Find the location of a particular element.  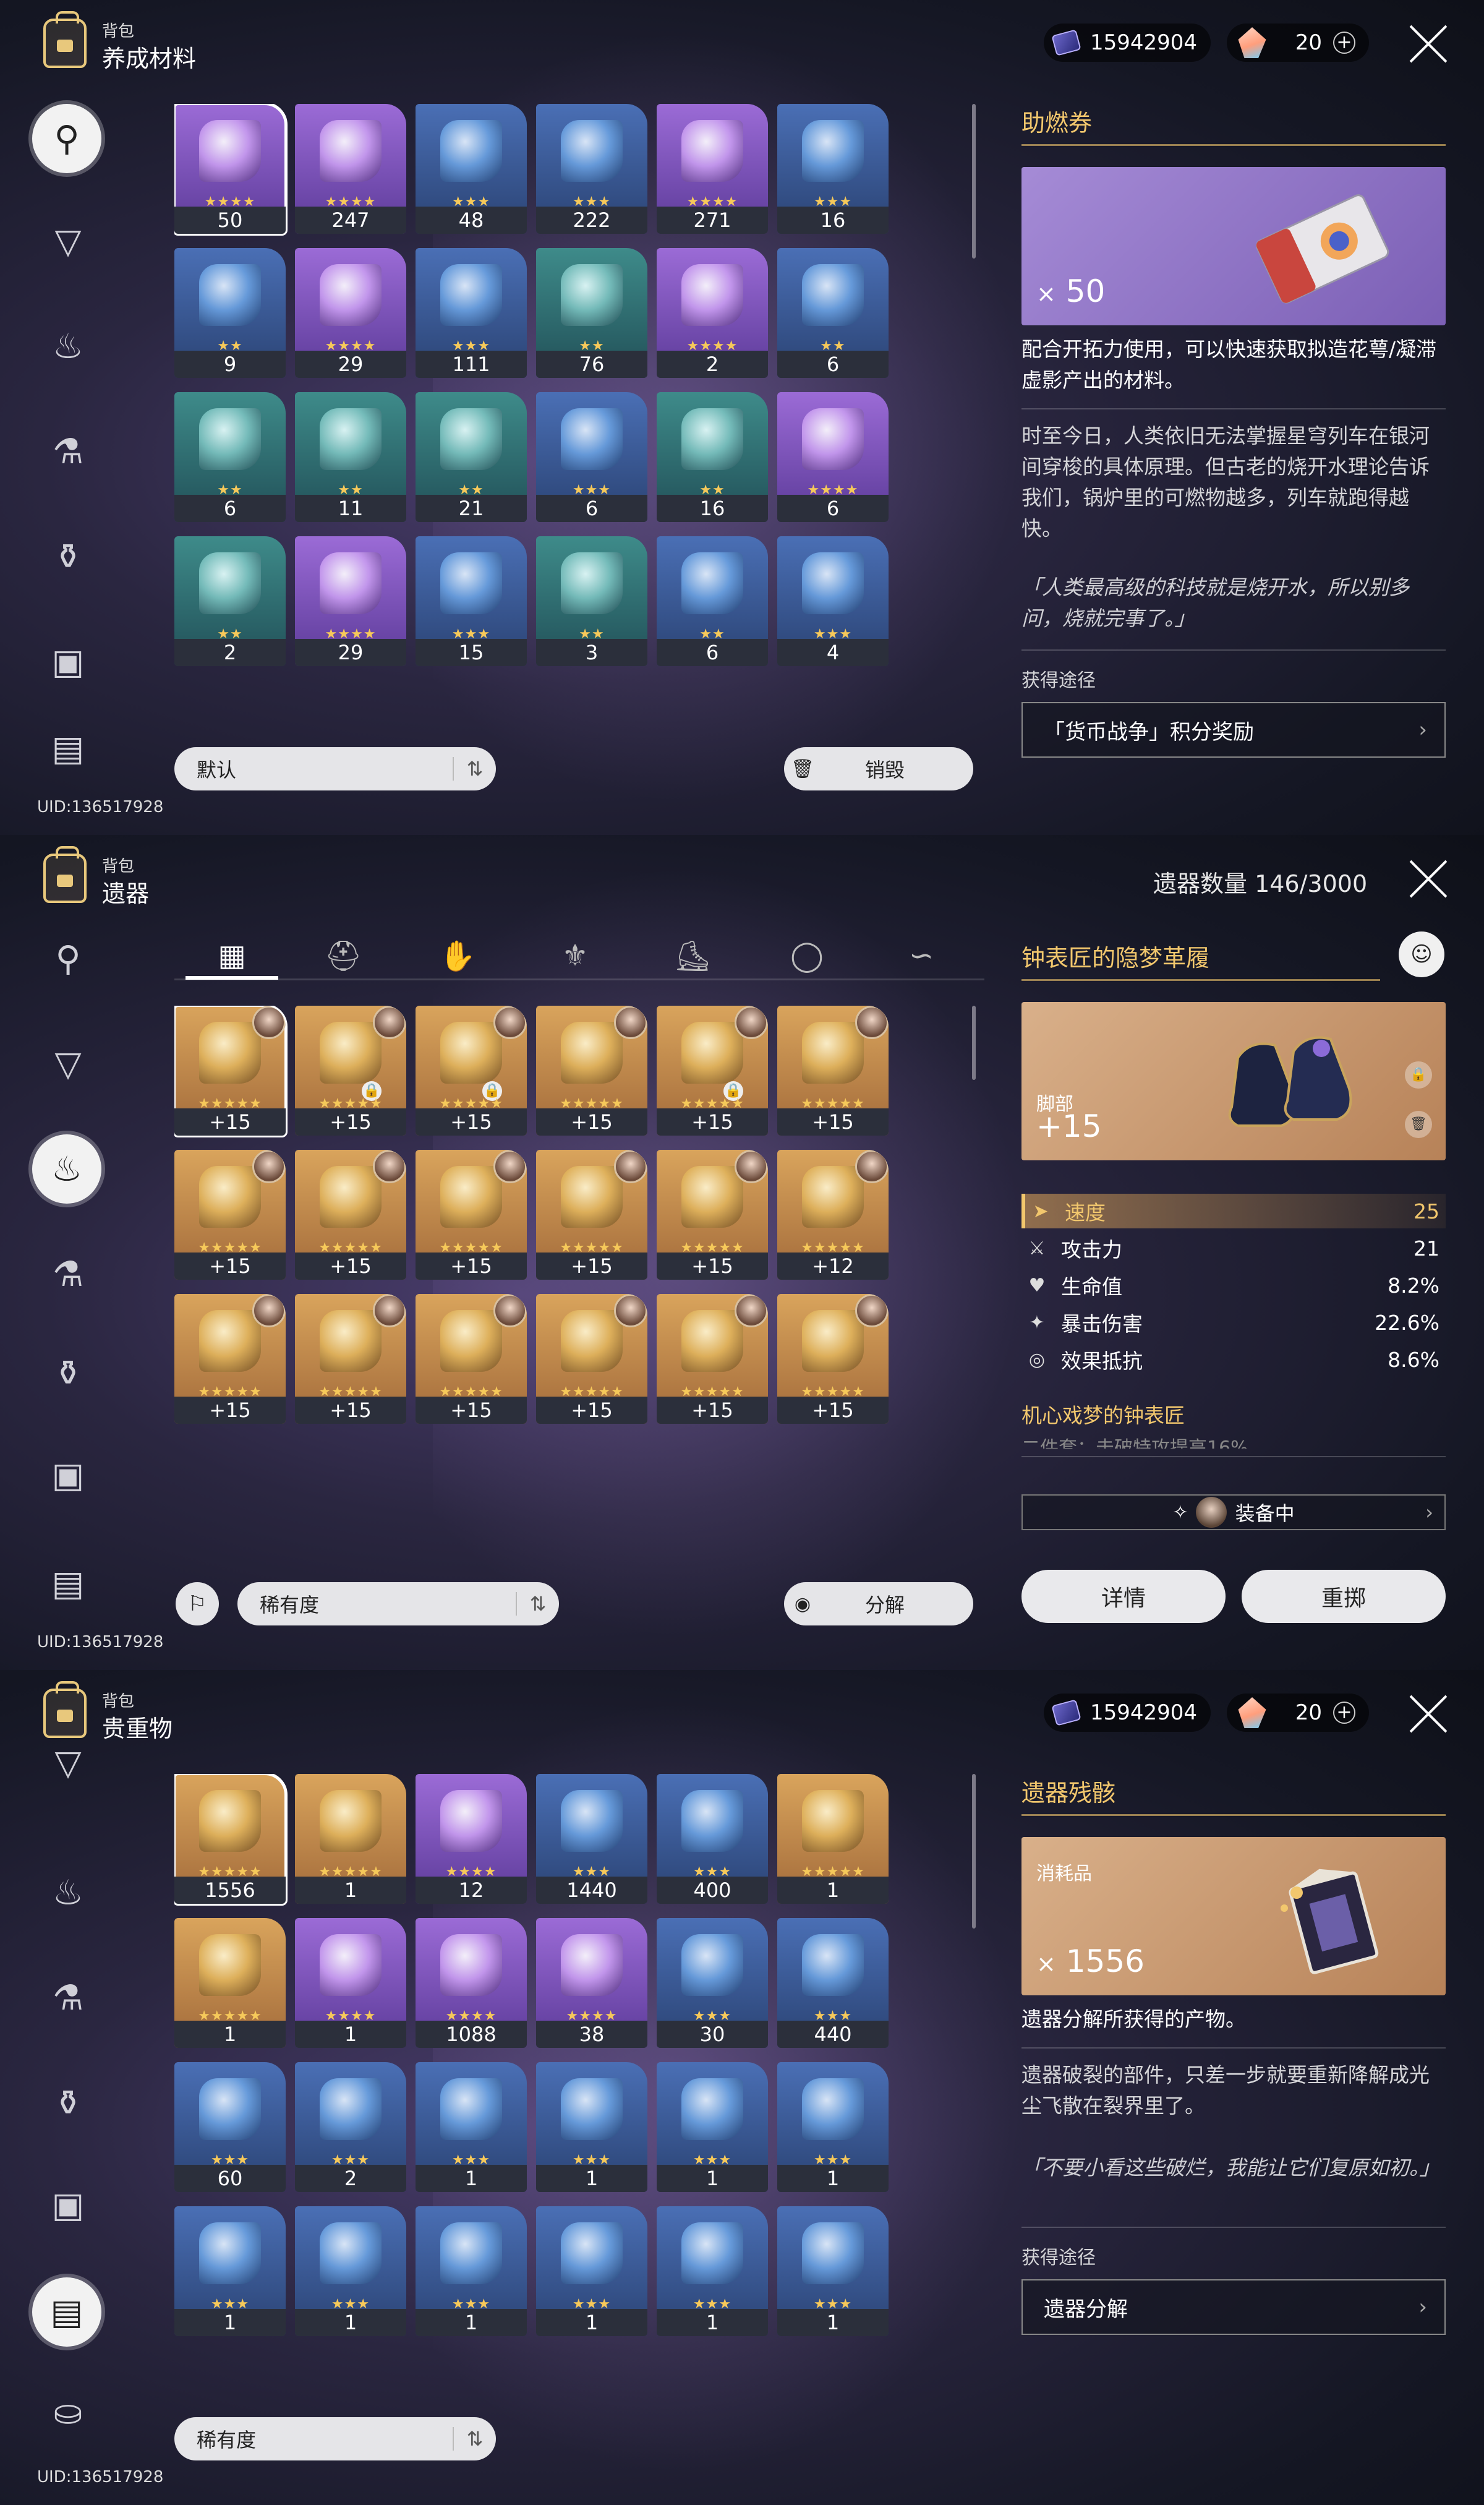

rarity-sort-dropdown: 稀有度 ⇅ is located at coordinates (398, 1603).